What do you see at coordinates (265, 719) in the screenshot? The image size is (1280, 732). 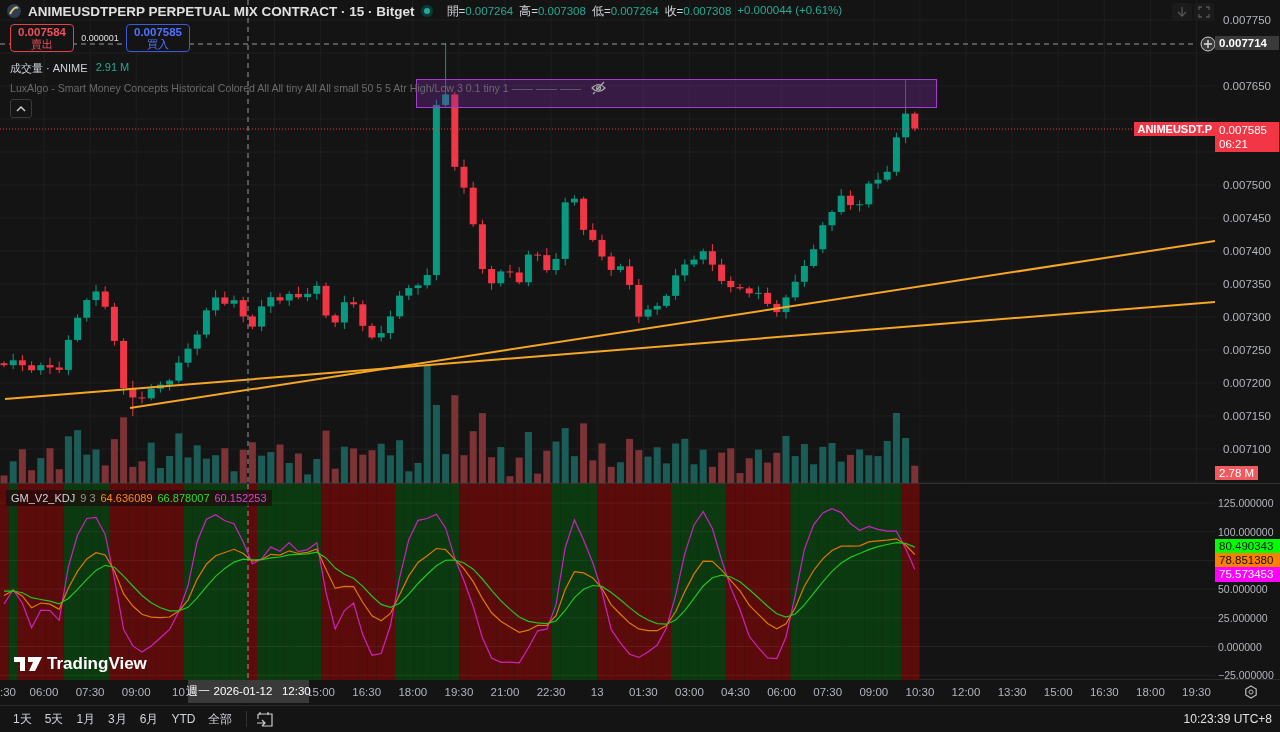 I see `go-to-date-icon` at bounding box center [265, 719].